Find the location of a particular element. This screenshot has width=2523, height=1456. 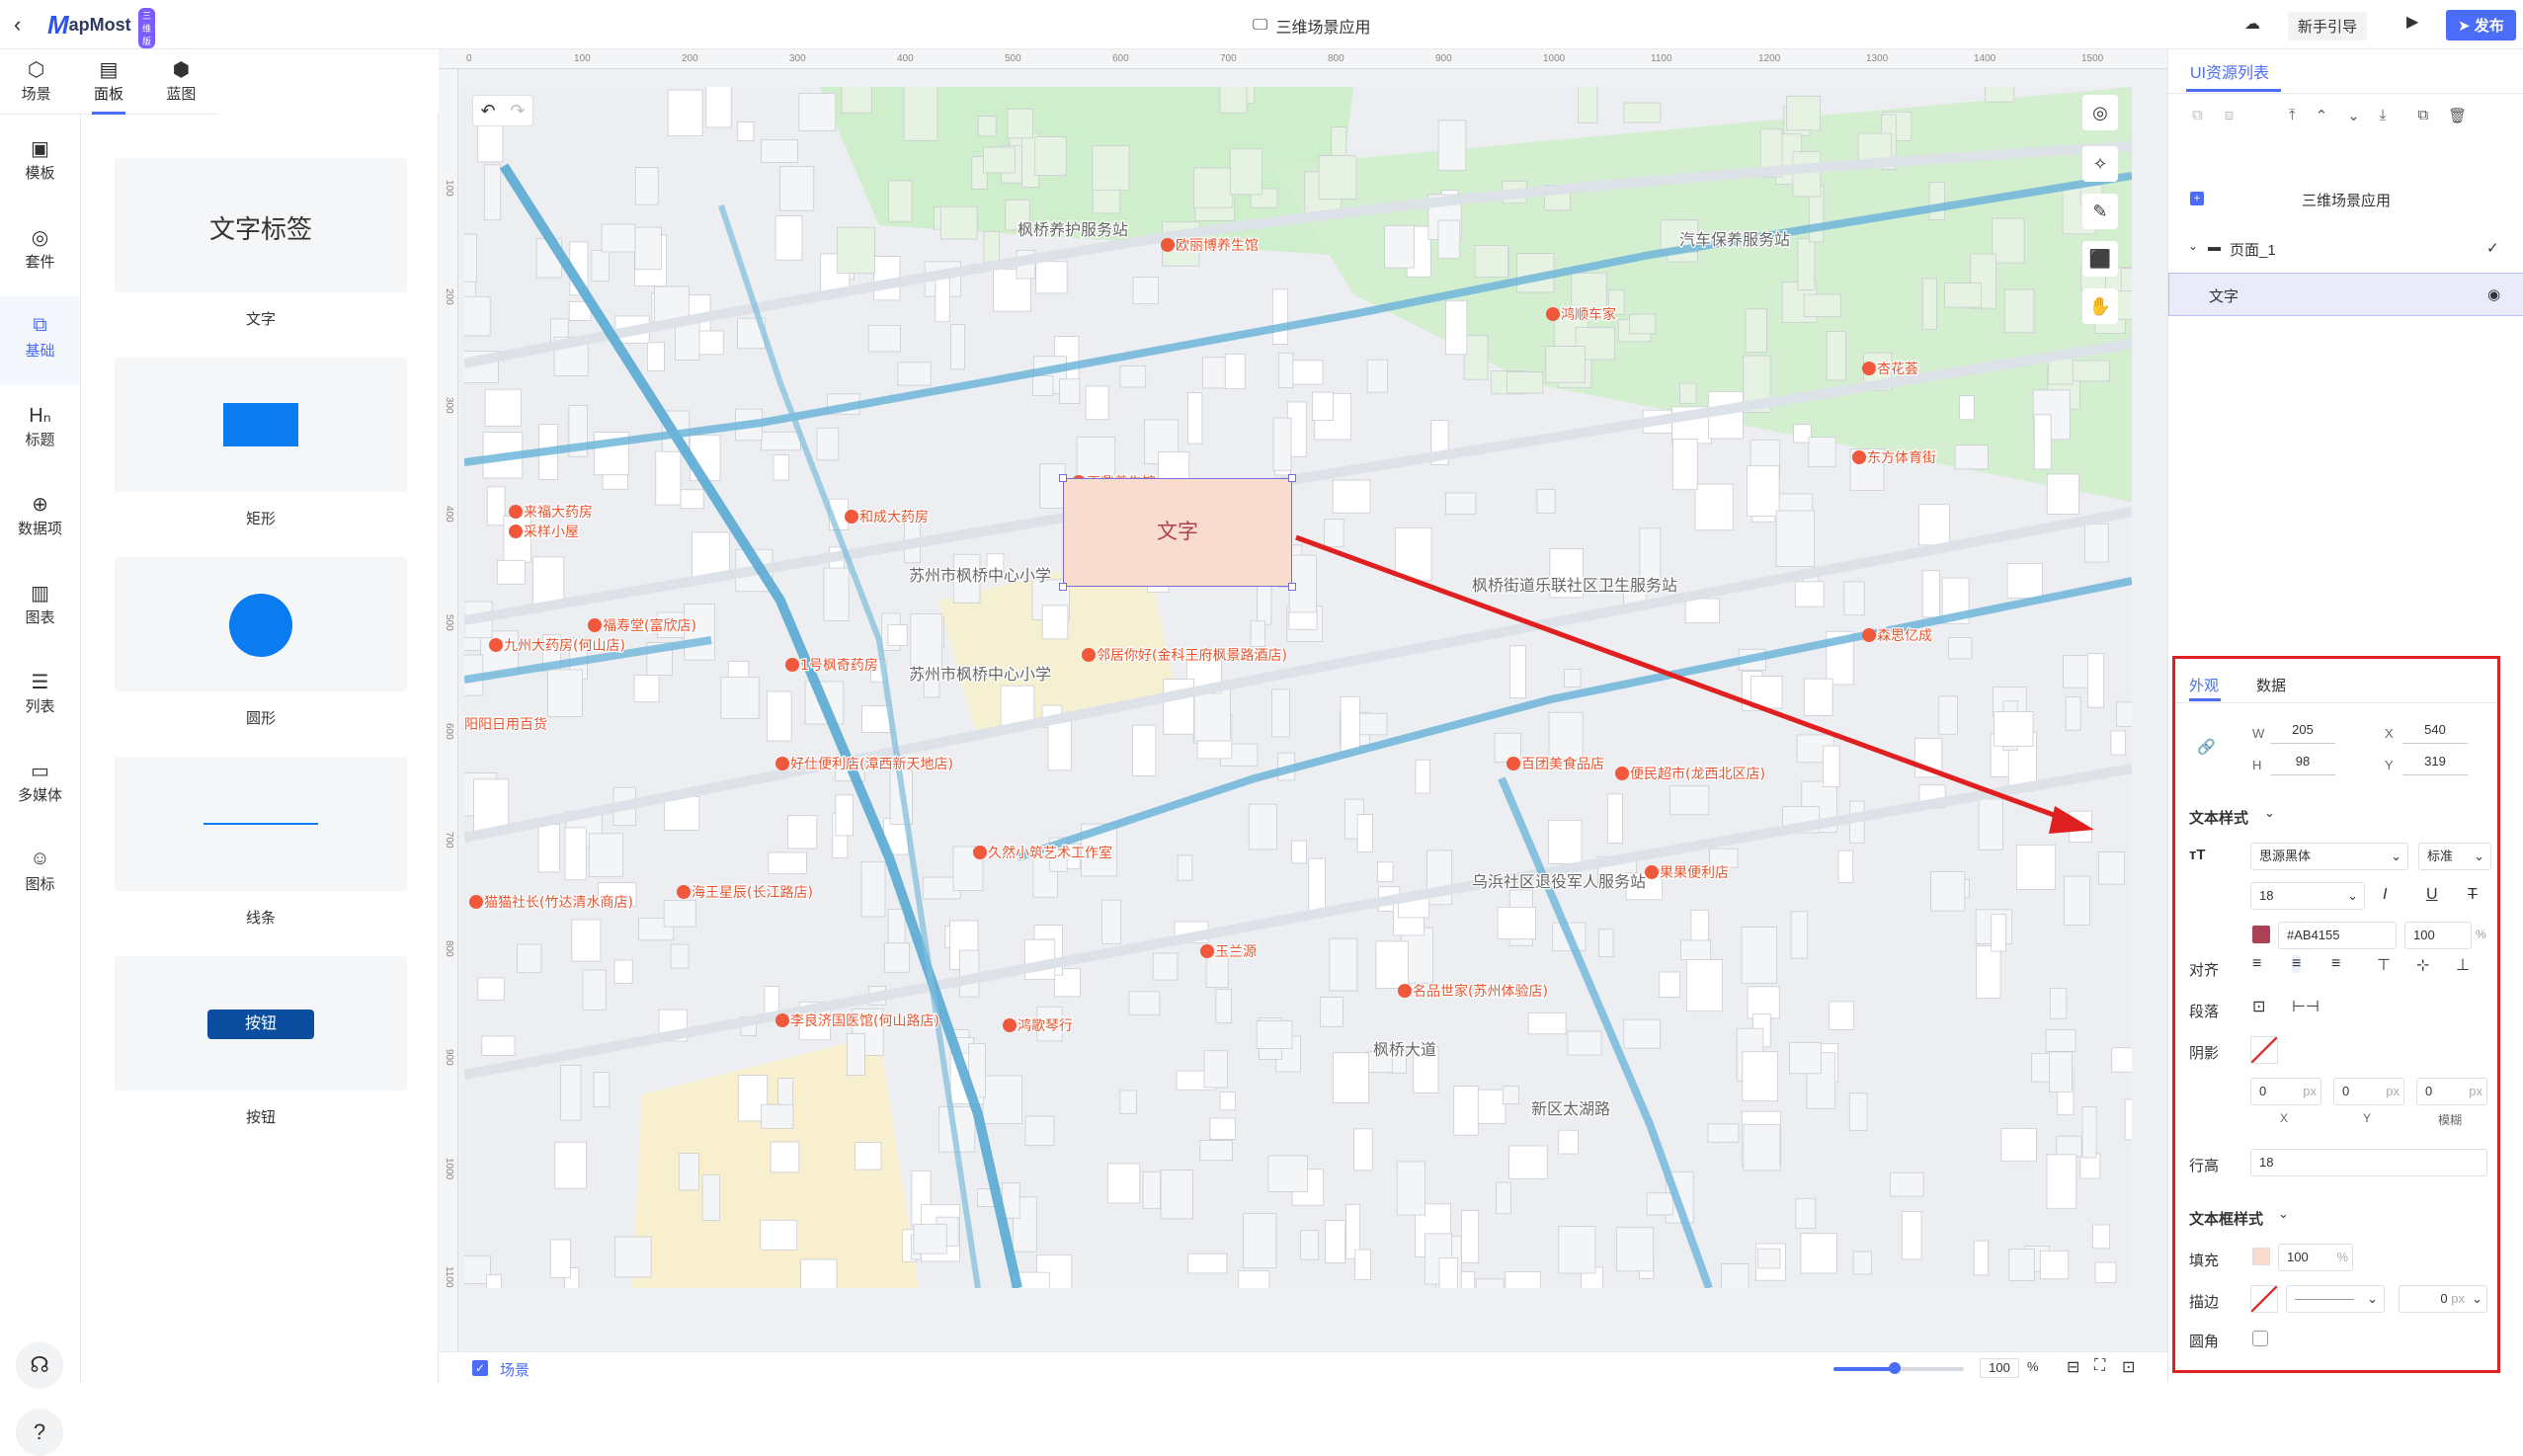

nav-heading: Hₙ 标题 is located at coordinates (40, 429).